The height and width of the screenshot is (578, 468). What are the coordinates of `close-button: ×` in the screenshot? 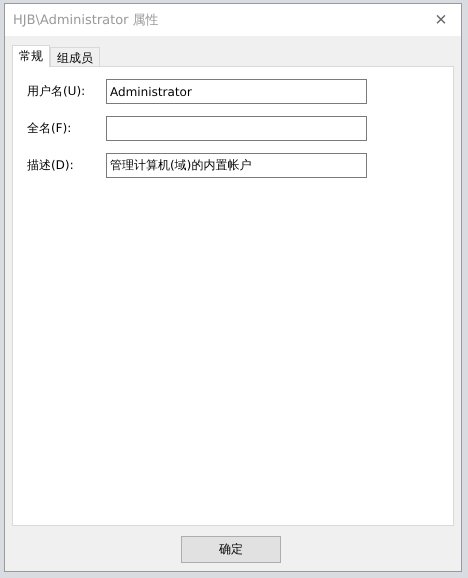 It's located at (441, 20).